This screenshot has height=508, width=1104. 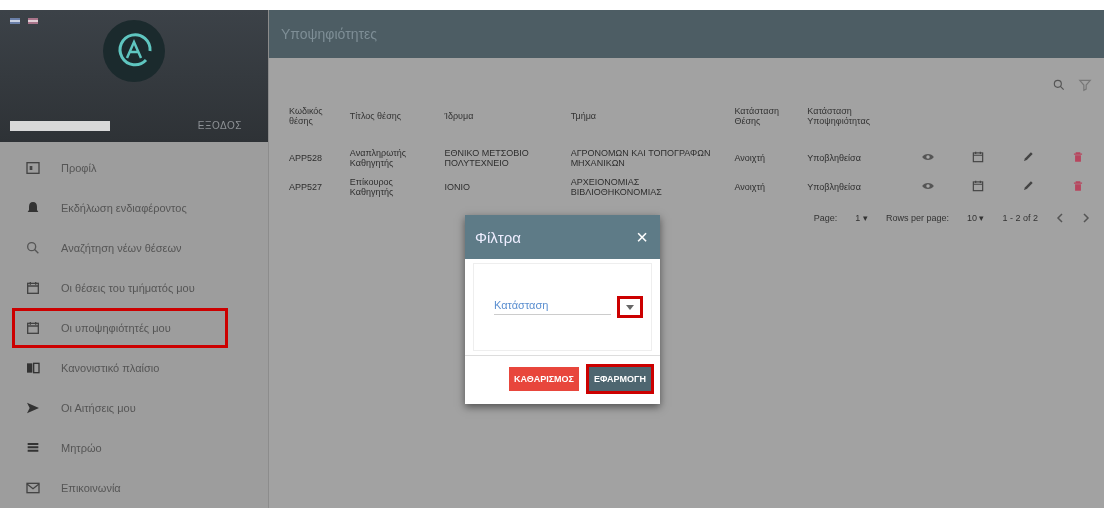 What do you see at coordinates (459, 116) in the screenshot?
I see `column-header: Ίδρυμα` at bounding box center [459, 116].